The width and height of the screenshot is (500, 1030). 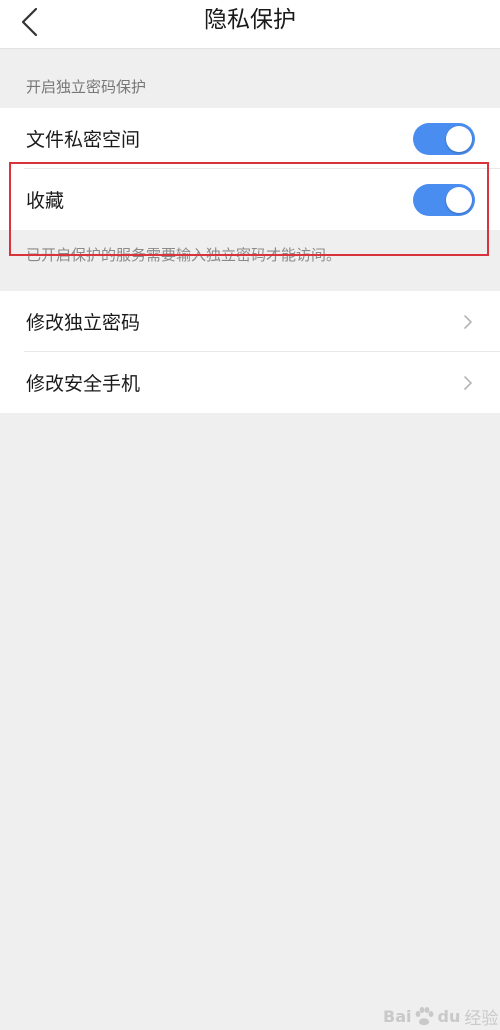 What do you see at coordinates (250, 20) in the screenshot?
I see `page-title: 隐私保护` at bounding box center [250, 20].